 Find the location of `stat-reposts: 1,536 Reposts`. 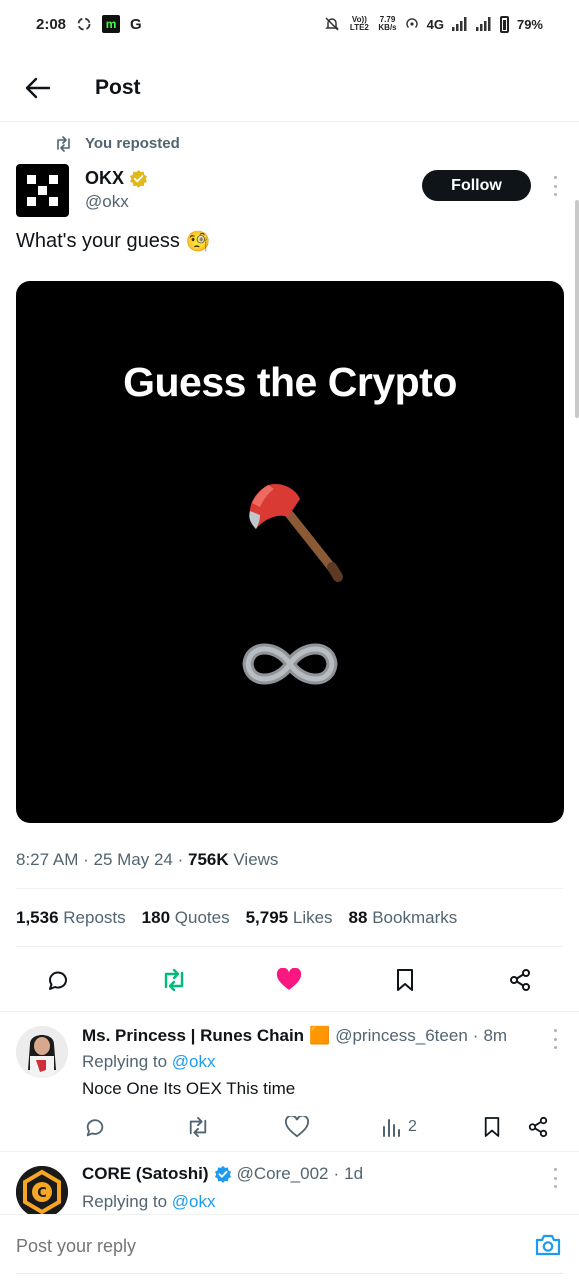

stat-reposts: 1,536 Reposts is located at coordinates (71, 918).